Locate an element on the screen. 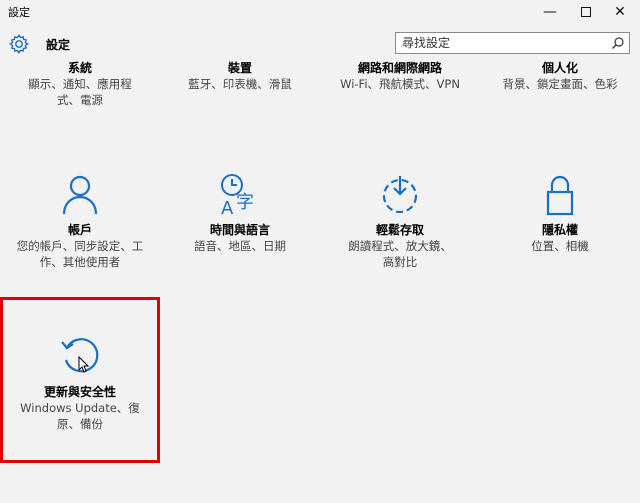  category-update-security: 更新與安全性 Windows Update、復原、備份 is located at coordinates (80, 382).